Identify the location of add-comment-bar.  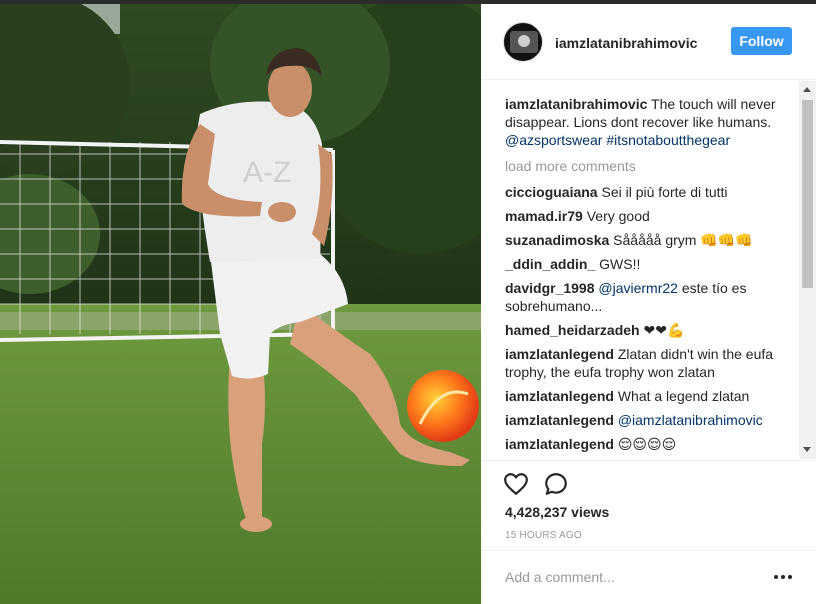
(648, 577).